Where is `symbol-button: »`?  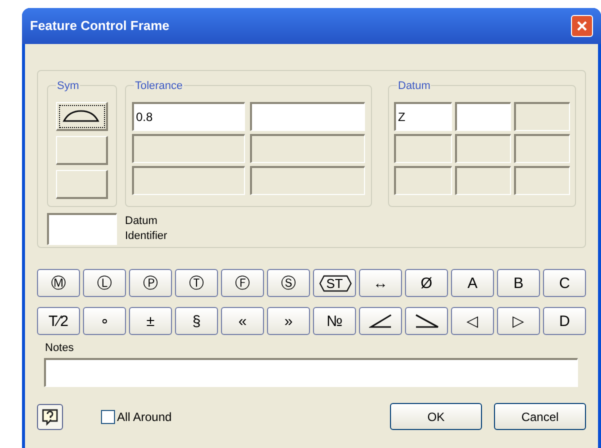
symbol-button: » is located at coordinates (288, 321).